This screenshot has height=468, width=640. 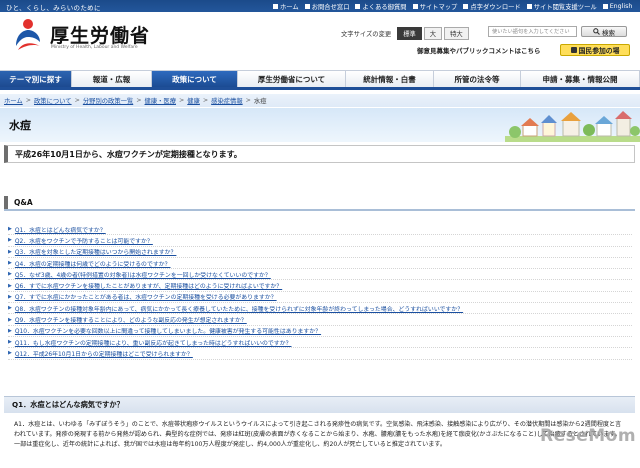 What do you see at coordinates (94, 47) in the screenshot?
I see `ministry-english-name: Ministry of Health, Labour and Welfare` at bounding box center [94, 47].